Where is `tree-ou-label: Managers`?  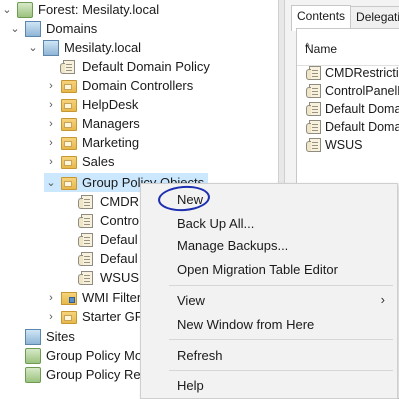 tree-ou-label: Managers is located at coordinates (111, 123).